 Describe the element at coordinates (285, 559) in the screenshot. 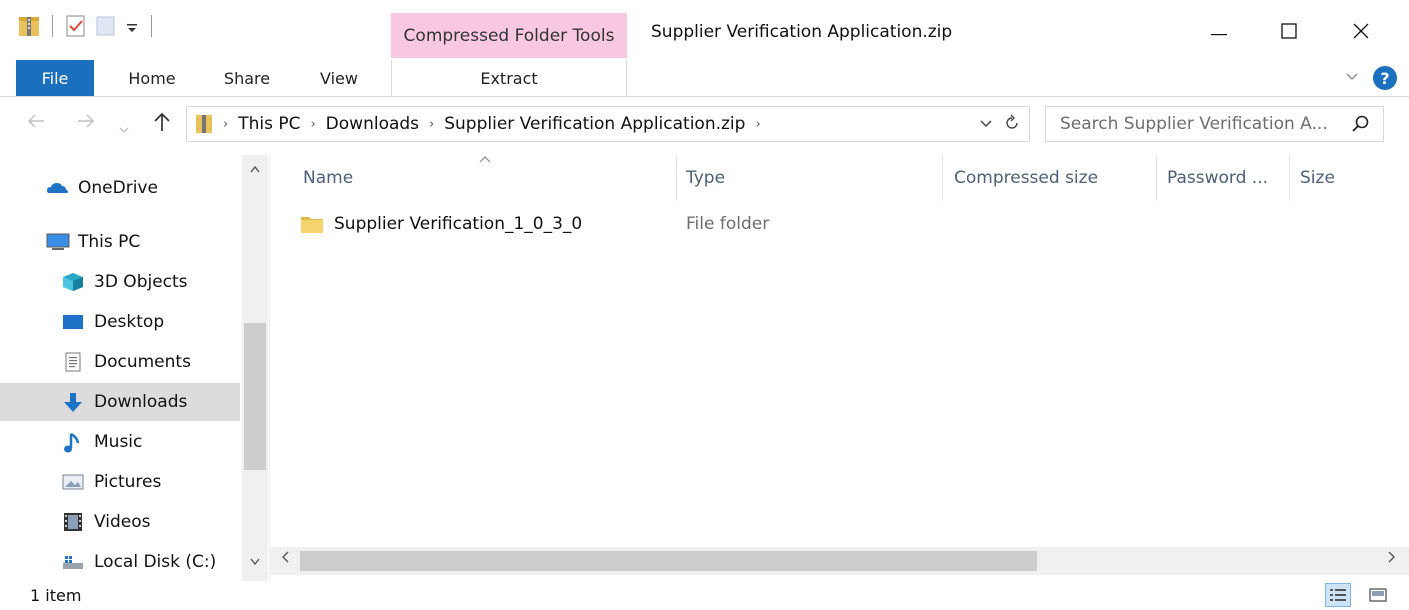

I see `scroll-left-icon` at that location.